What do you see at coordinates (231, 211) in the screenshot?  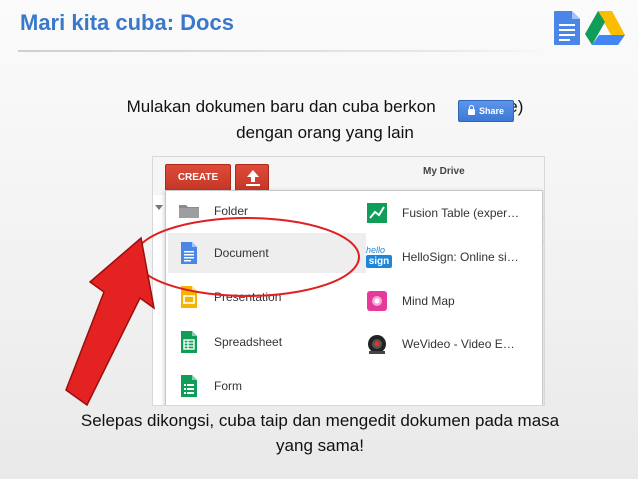 I see `menu-item-label: Folder` at bounding box center [231, 211].